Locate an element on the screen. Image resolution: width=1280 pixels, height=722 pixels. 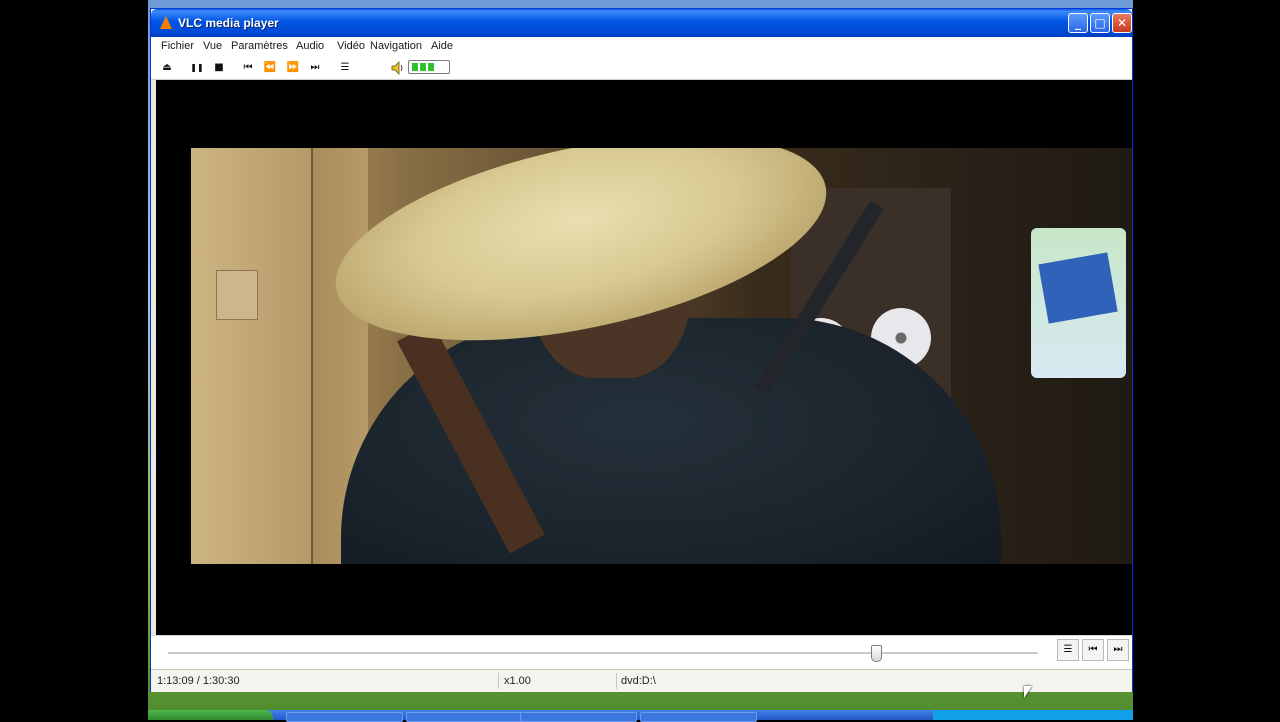
menu-audio: Audio is located at coordinates (310, 46).